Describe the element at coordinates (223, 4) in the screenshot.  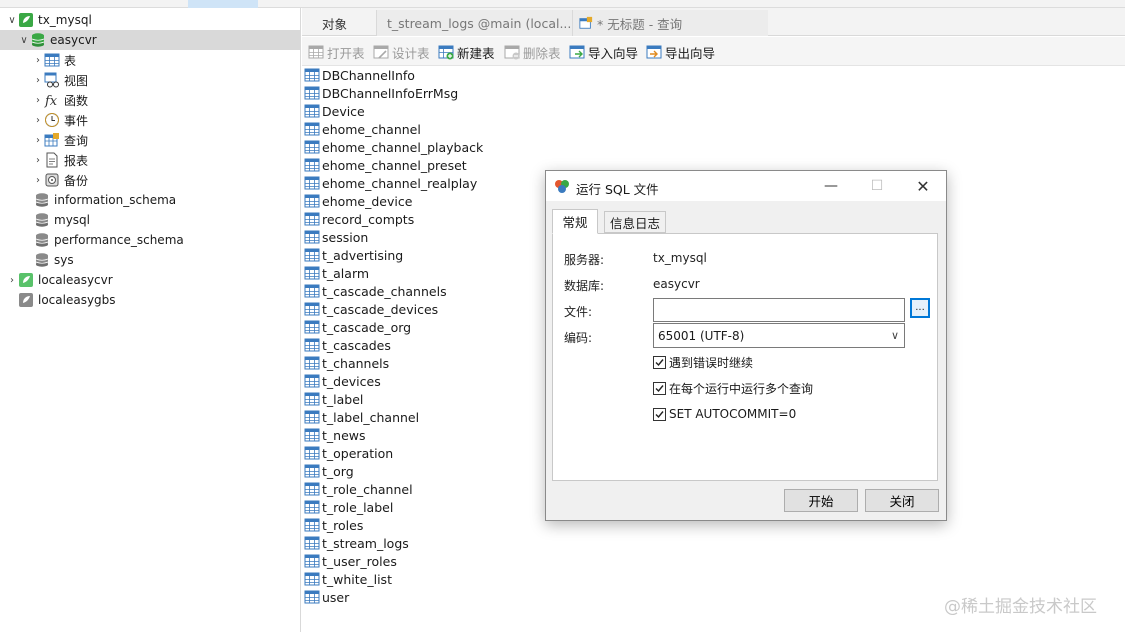
I see `selected-toolbar-button` at that location.